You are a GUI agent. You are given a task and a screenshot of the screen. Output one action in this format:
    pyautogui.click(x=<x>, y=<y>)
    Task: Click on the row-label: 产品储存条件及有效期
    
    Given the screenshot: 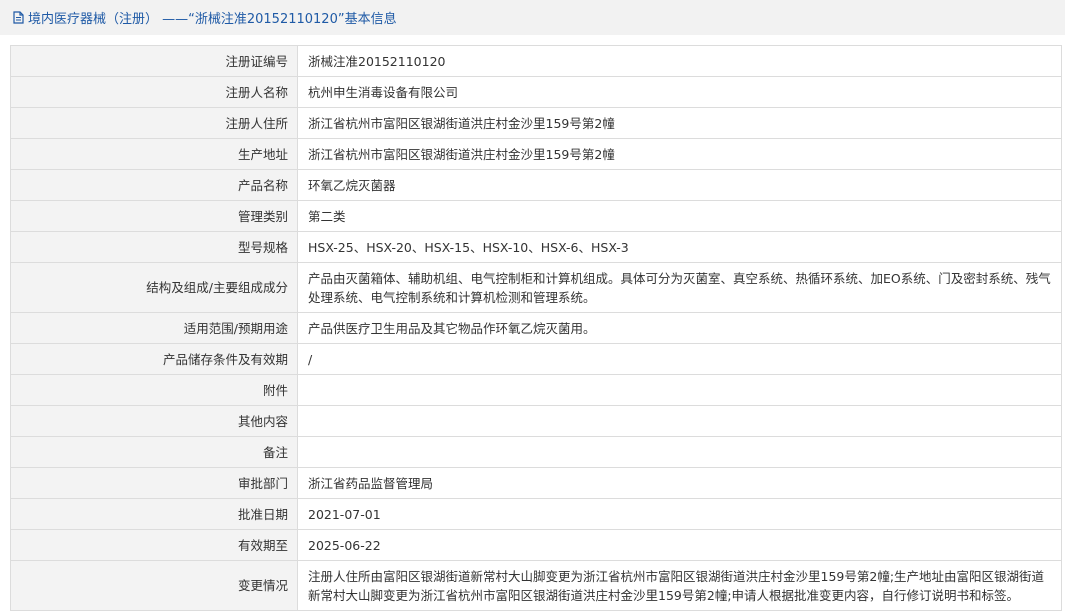 What is the action you would take?
    pyautogui.click(x=154, y=359)
    